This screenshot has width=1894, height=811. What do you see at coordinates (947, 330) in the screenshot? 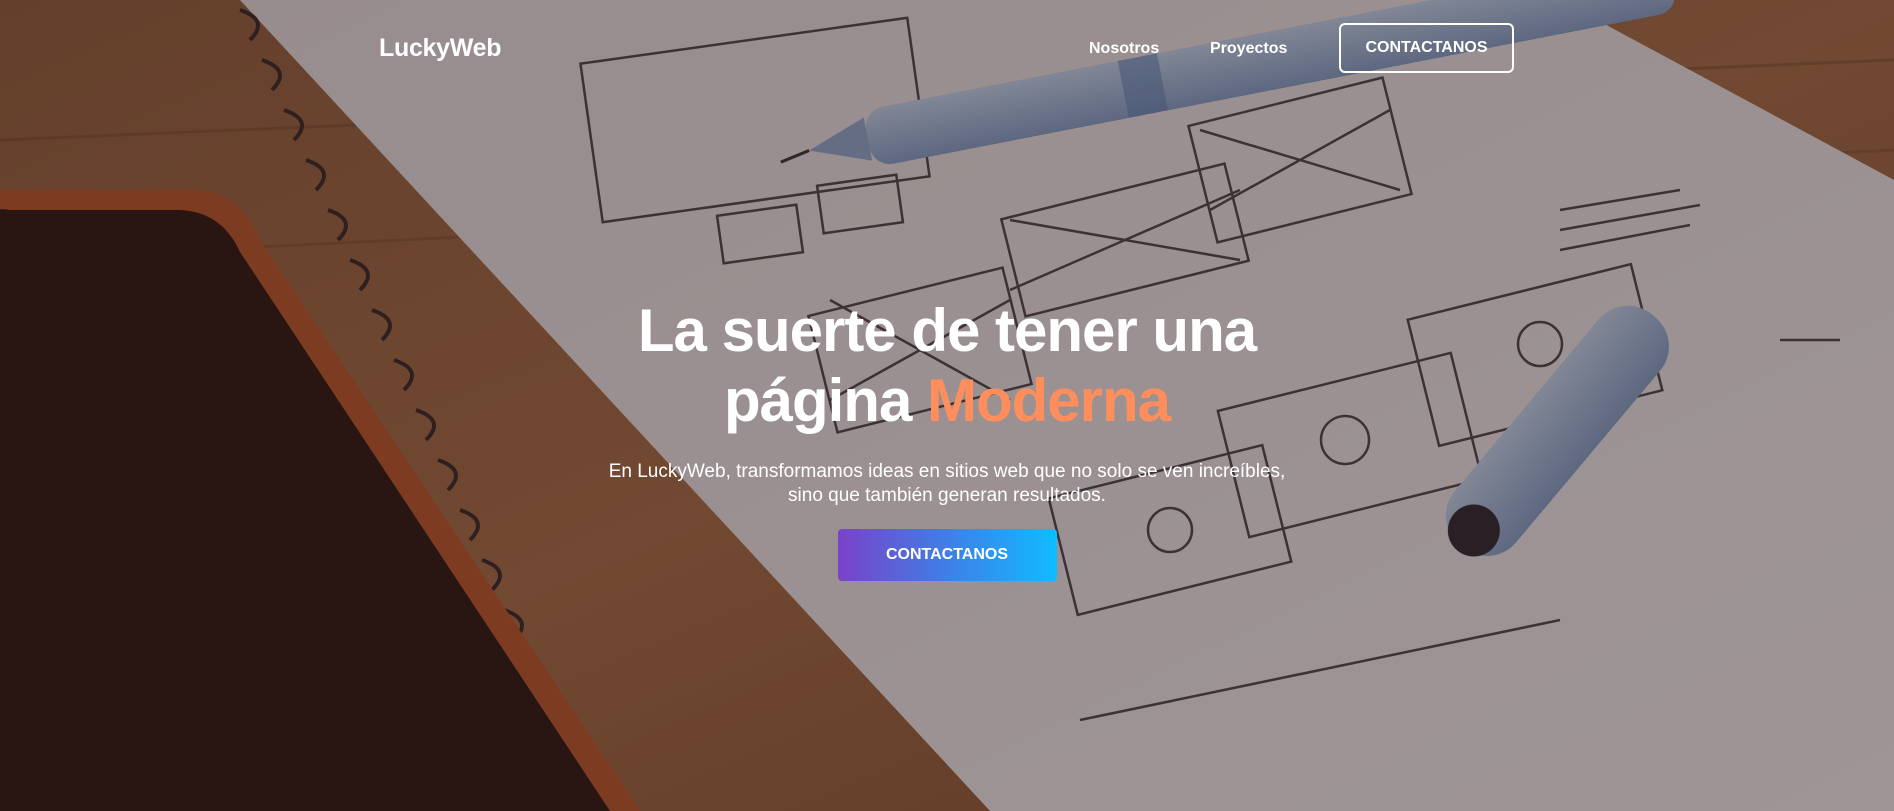
I see `hero-title-line1: La suerte de tener una` at bounding box center [947, 330].